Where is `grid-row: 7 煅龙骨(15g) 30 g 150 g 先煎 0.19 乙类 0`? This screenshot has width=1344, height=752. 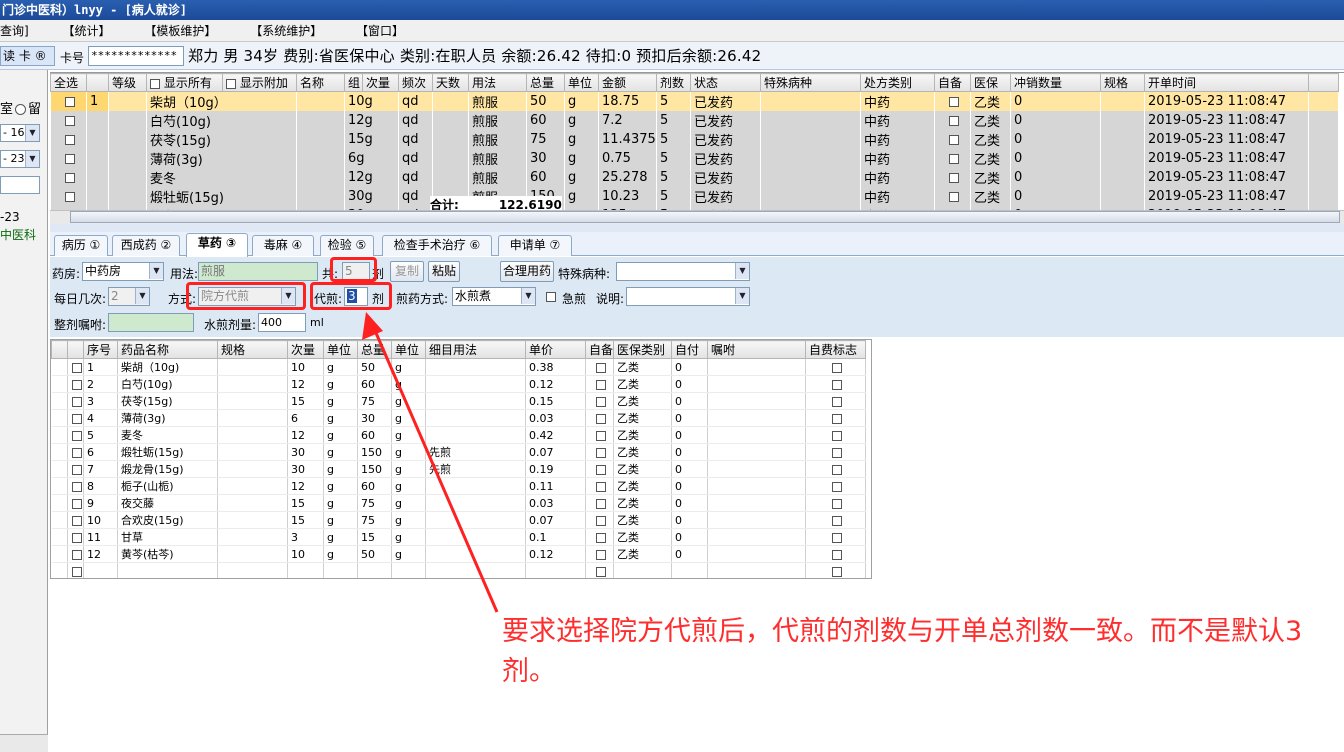
grid-row: 7 煅龙骨(15g) 30 g 150 g 先煎 0.19 乙类 0 is located at coordinates (459, 469).